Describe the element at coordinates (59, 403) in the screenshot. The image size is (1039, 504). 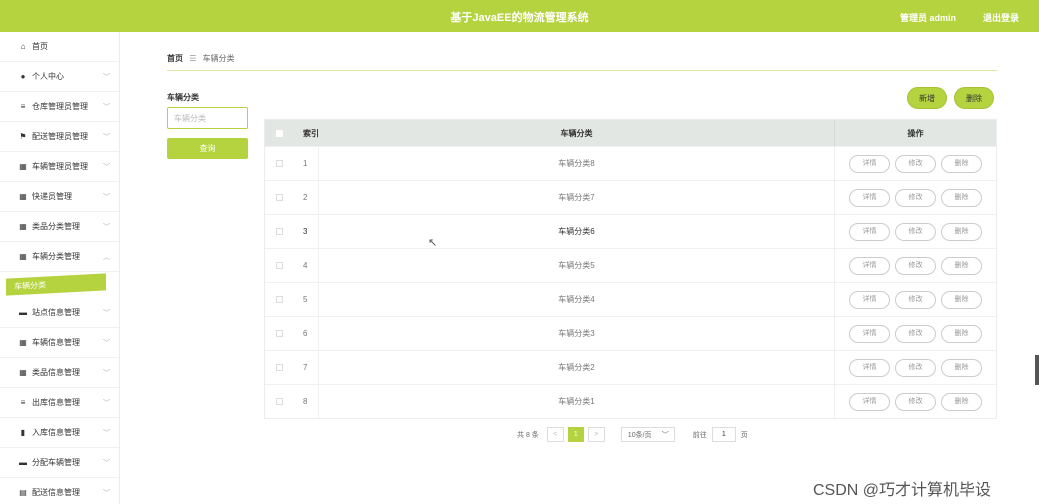
I see `sidebar-item: ≡ 出库信息管理 ﹀` at that location.